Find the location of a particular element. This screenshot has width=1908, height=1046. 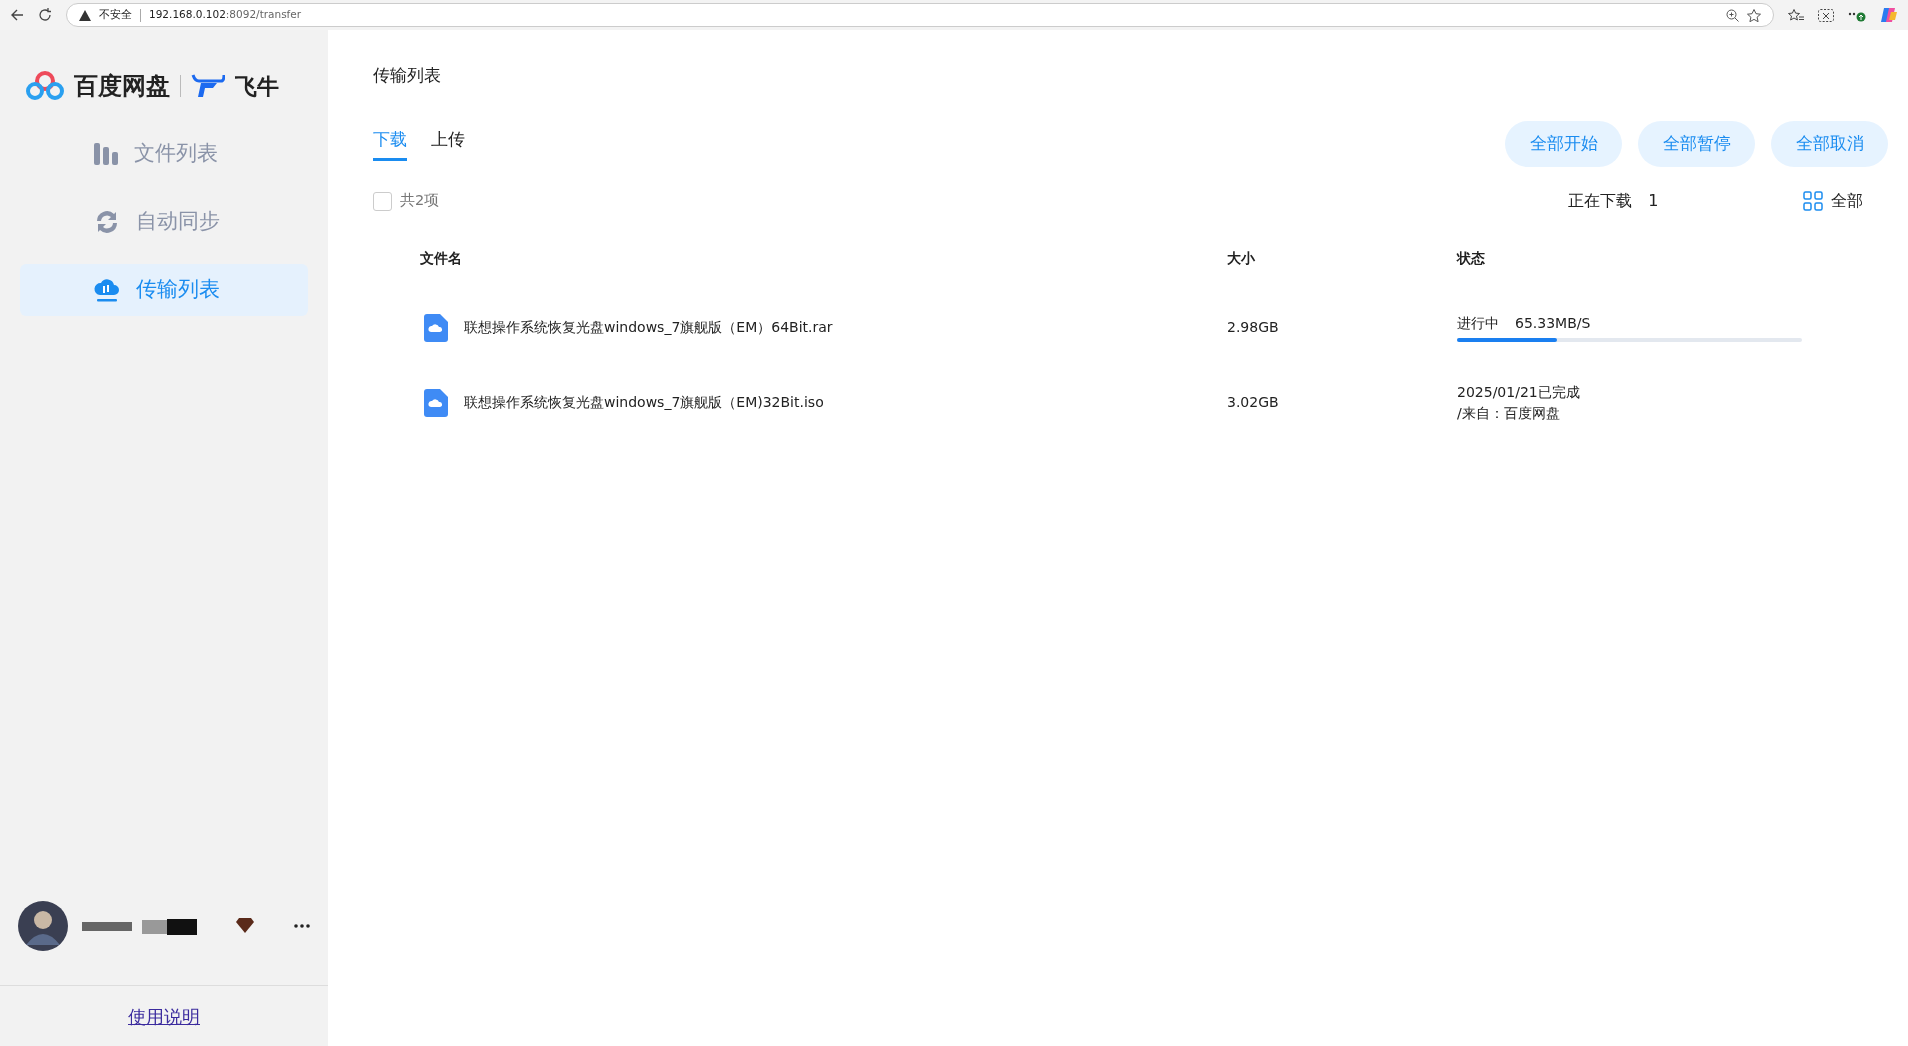

sidebar-item: 传输列表 is located at coordinates (164, 290).